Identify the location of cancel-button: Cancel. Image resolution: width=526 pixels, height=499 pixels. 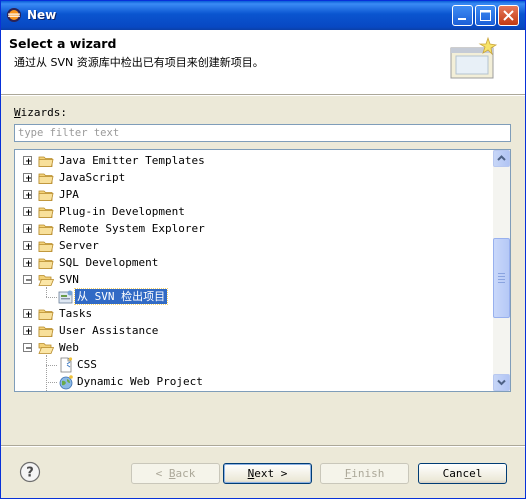
(462, 473).